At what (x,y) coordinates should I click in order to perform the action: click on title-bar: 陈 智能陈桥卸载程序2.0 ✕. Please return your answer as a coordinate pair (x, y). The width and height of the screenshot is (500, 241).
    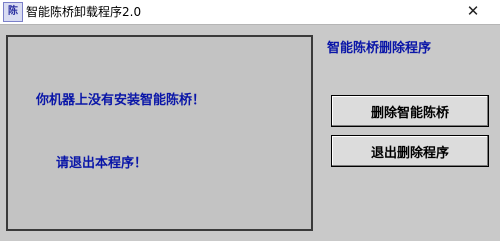
    Looking at the image, I should click on (250, 12).